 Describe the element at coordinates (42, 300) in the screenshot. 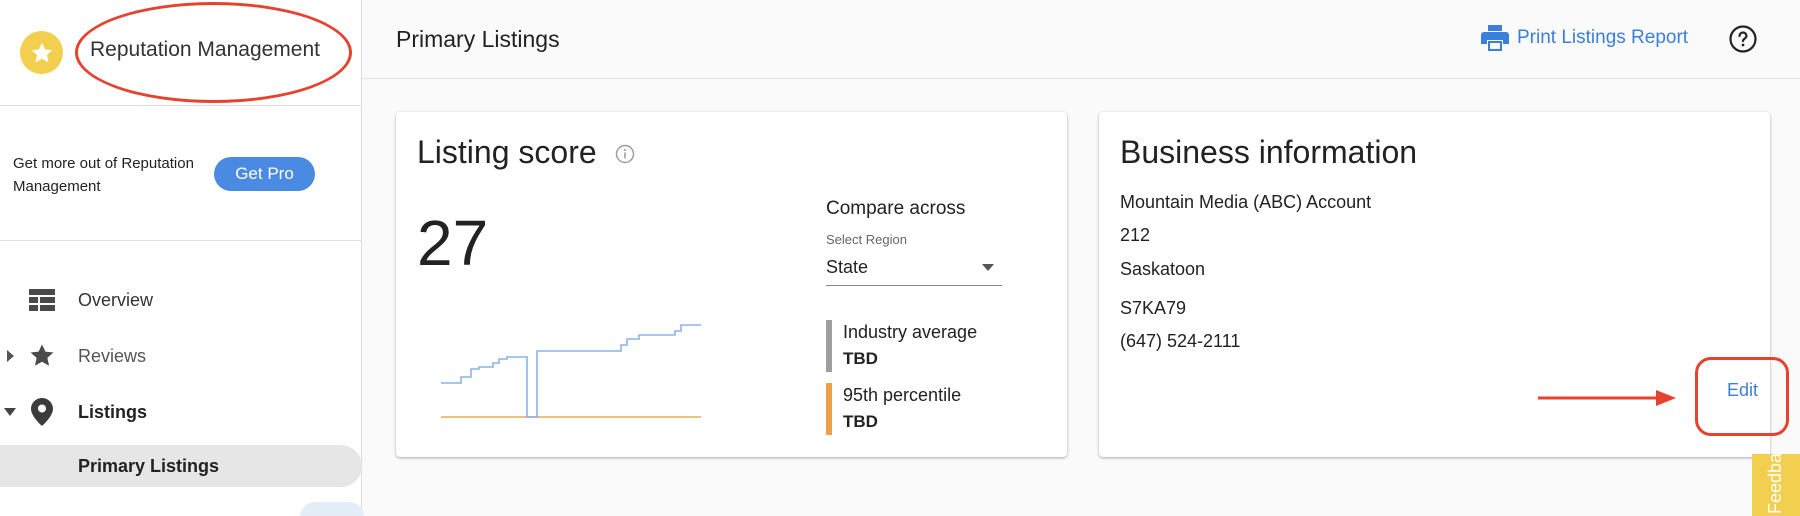

I see `overview-icon` at that location.